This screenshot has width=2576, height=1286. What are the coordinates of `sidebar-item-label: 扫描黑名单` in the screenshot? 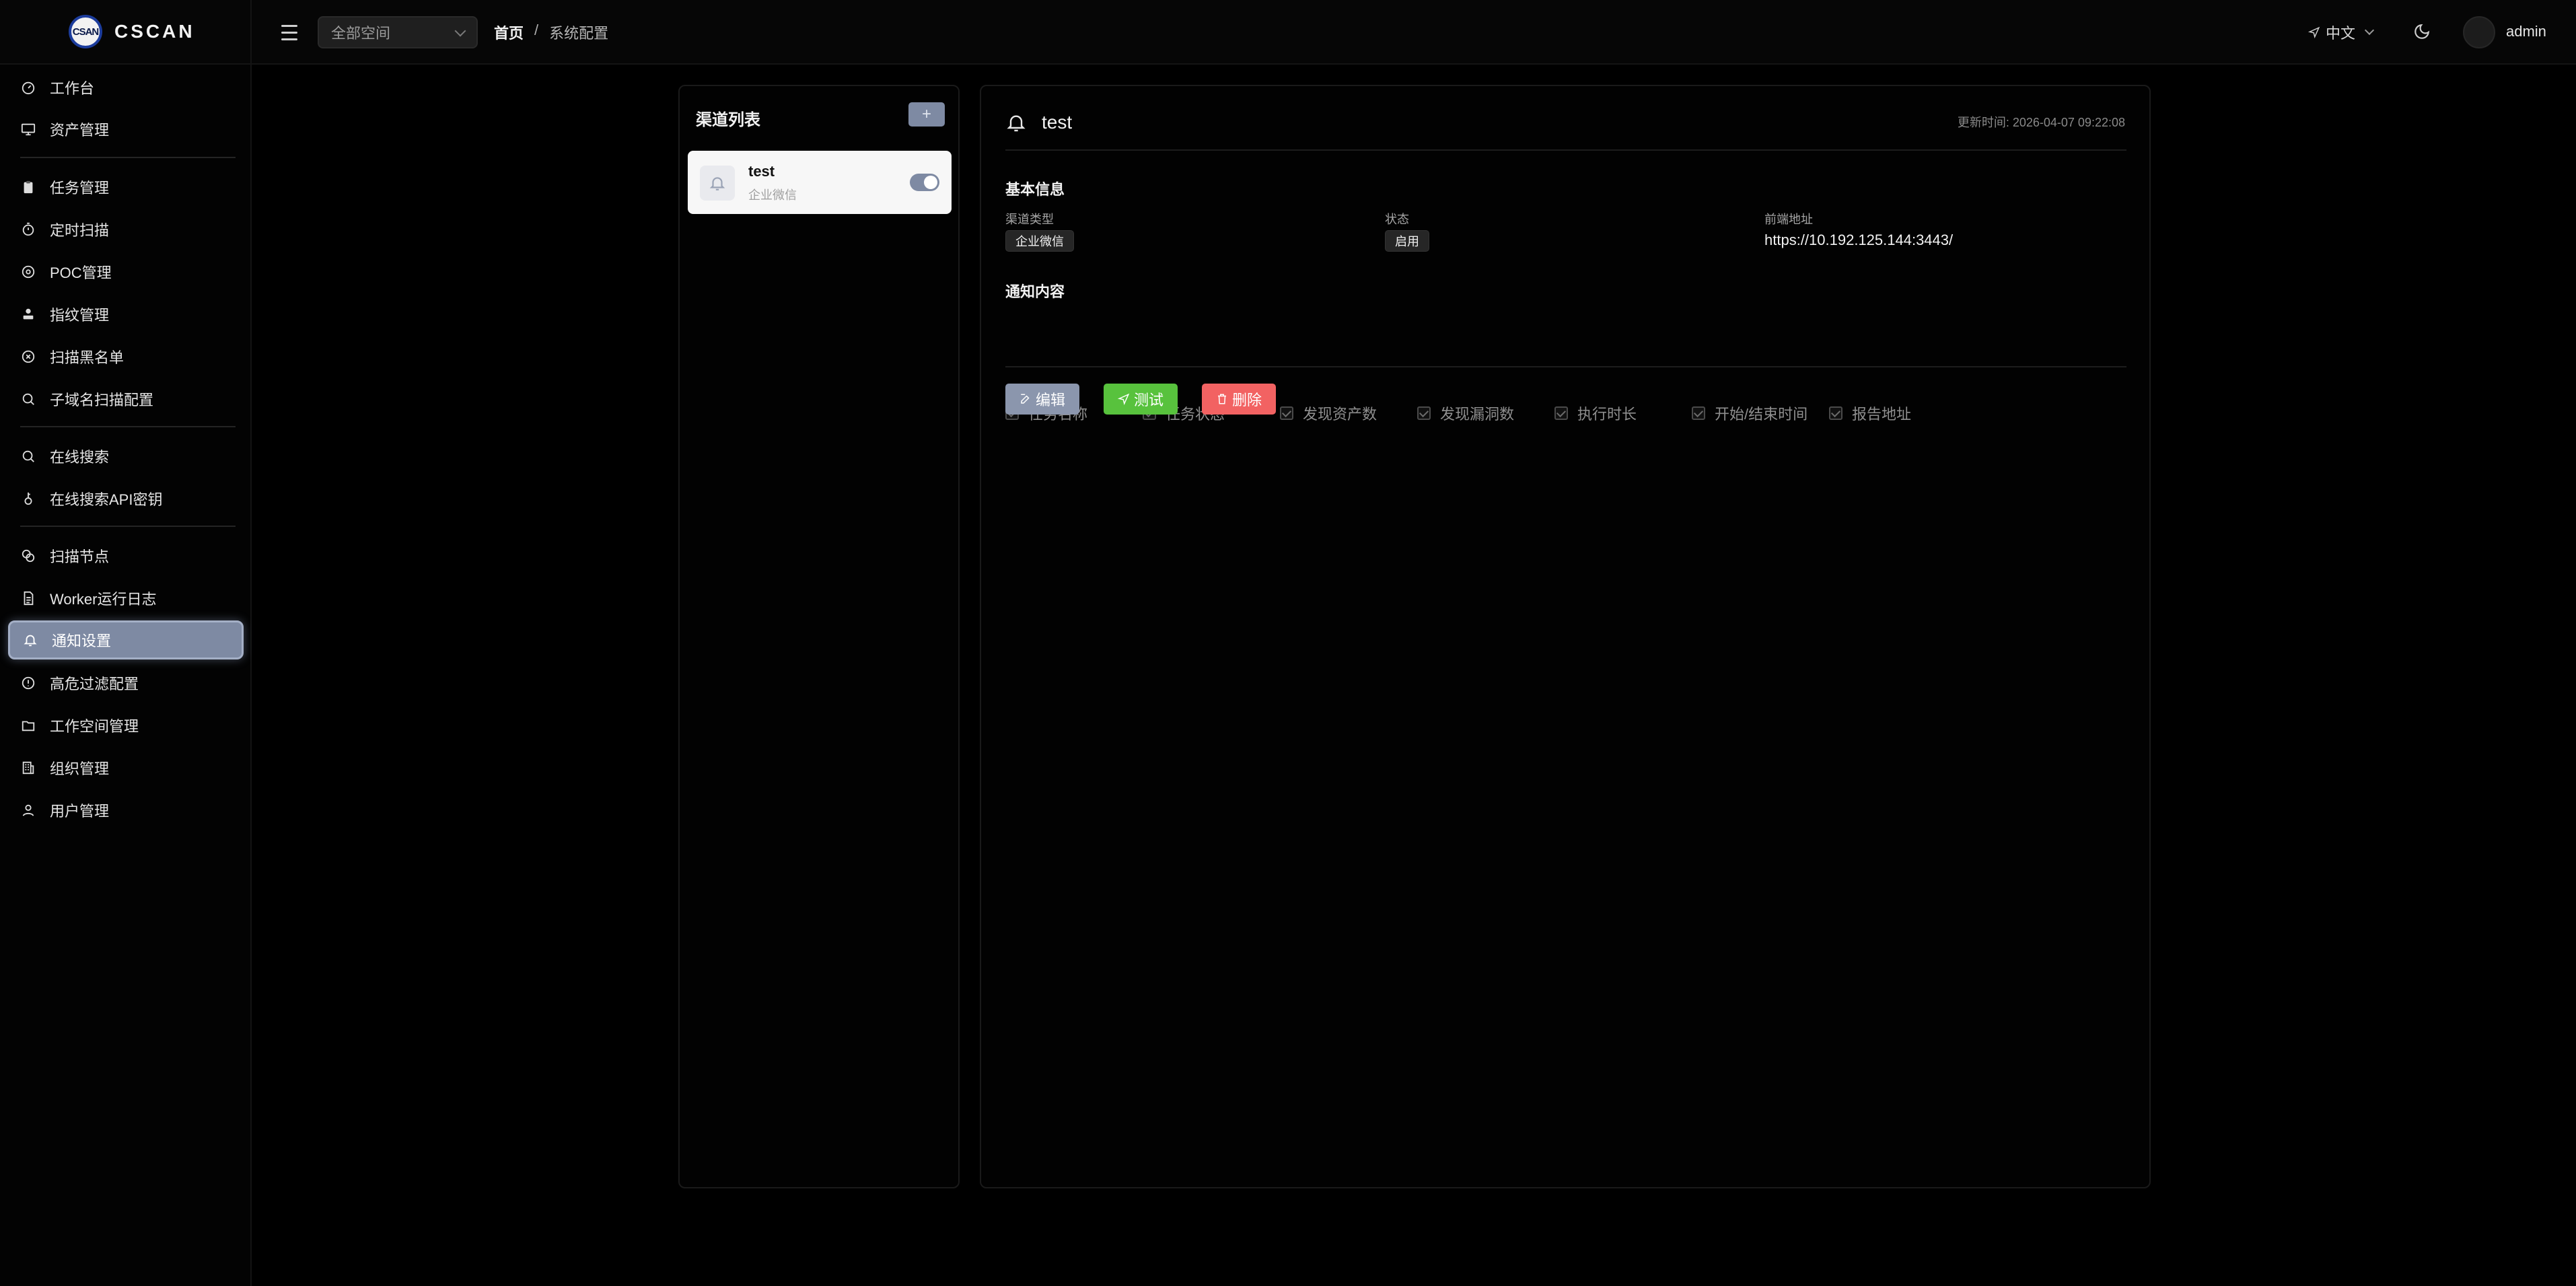 It's located at (87, 357).